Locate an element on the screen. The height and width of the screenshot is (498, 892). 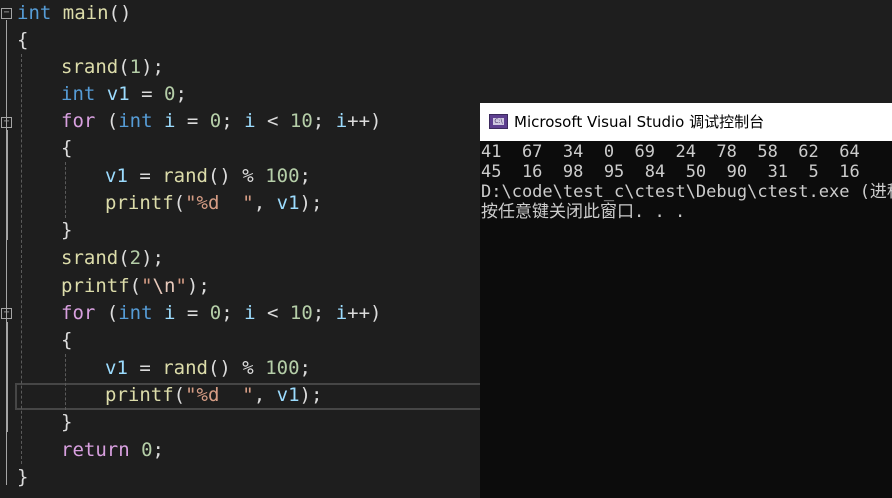
code-token: " is located at coordinates (181, 286).